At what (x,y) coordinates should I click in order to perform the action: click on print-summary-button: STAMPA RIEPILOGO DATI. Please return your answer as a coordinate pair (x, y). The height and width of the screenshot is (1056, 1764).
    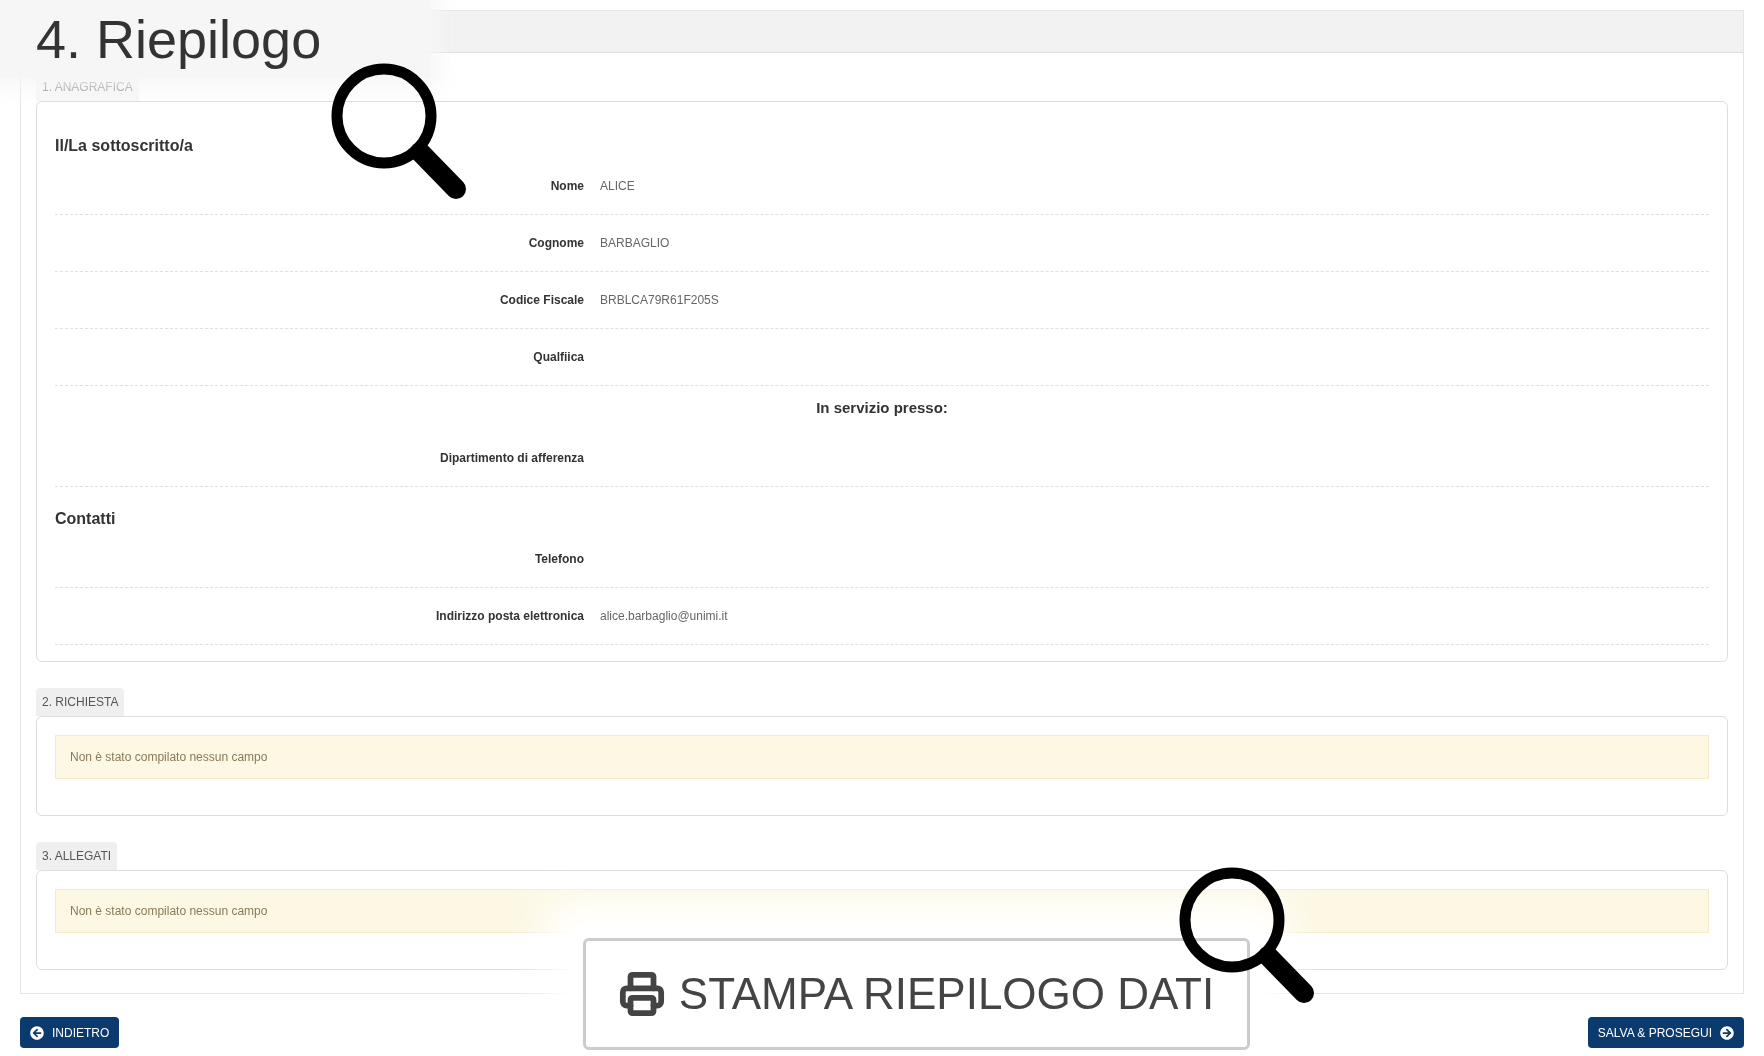
    Looking at the image, I should click on (916, 994).